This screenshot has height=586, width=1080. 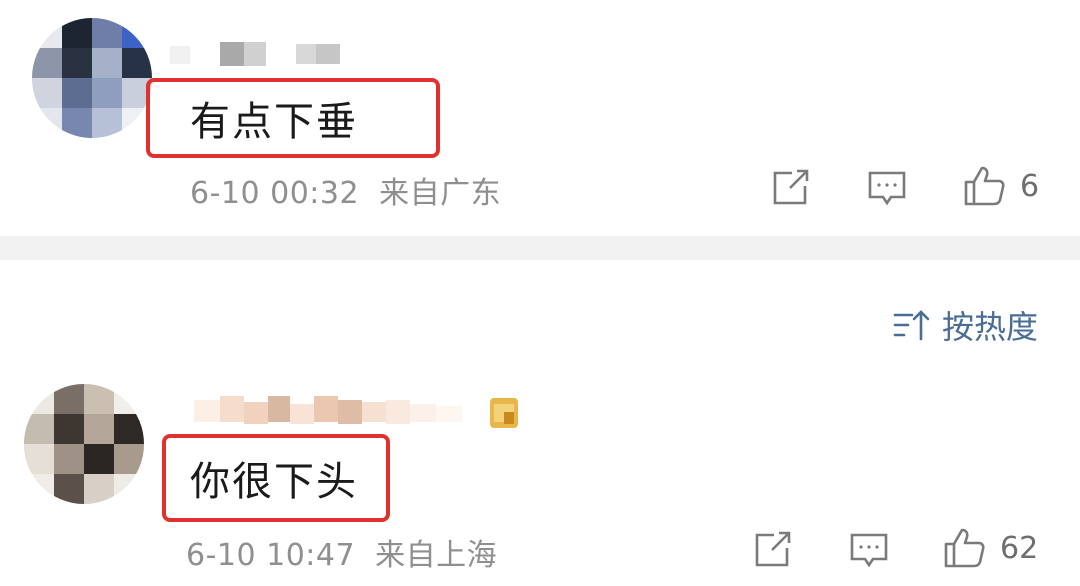 I want to click on comment-meta: 6-10 10:47 来自上海, so click(x=341, y=552).